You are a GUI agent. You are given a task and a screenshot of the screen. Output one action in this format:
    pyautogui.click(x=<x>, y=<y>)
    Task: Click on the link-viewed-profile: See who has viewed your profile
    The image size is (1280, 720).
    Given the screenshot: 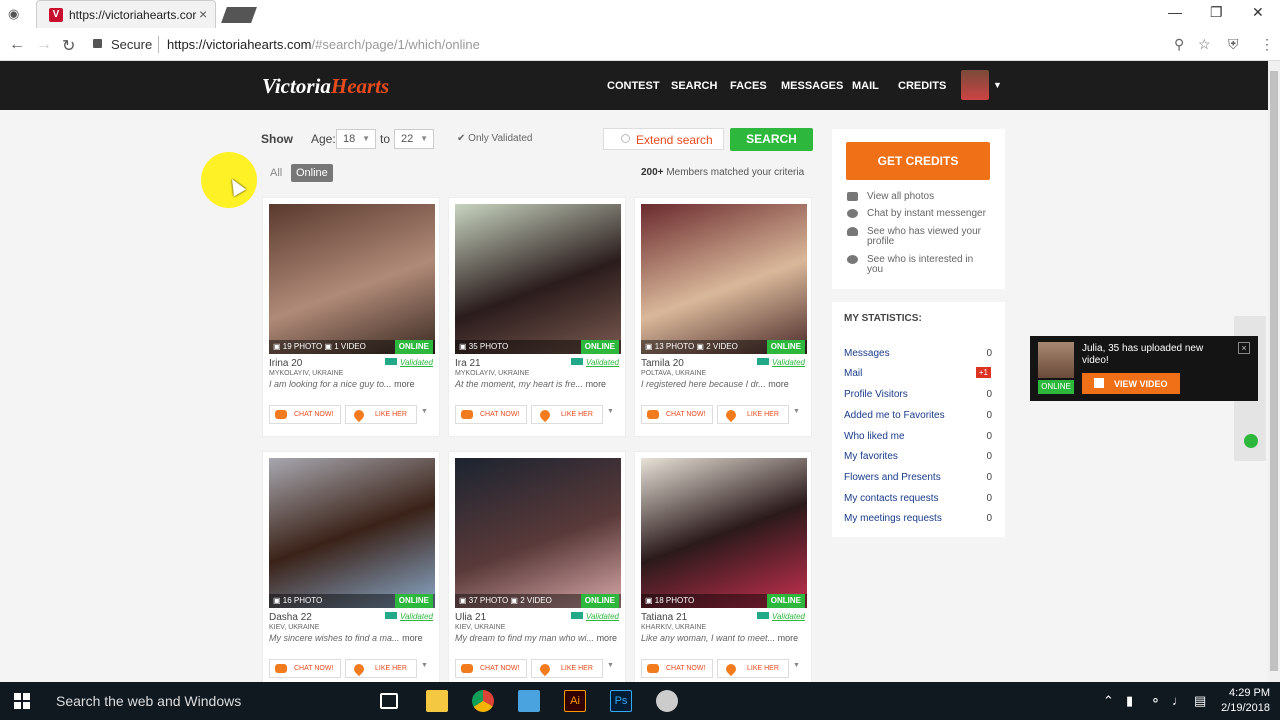 What is the action you would take?
    pyautogui.click(x=929, y=237)
    